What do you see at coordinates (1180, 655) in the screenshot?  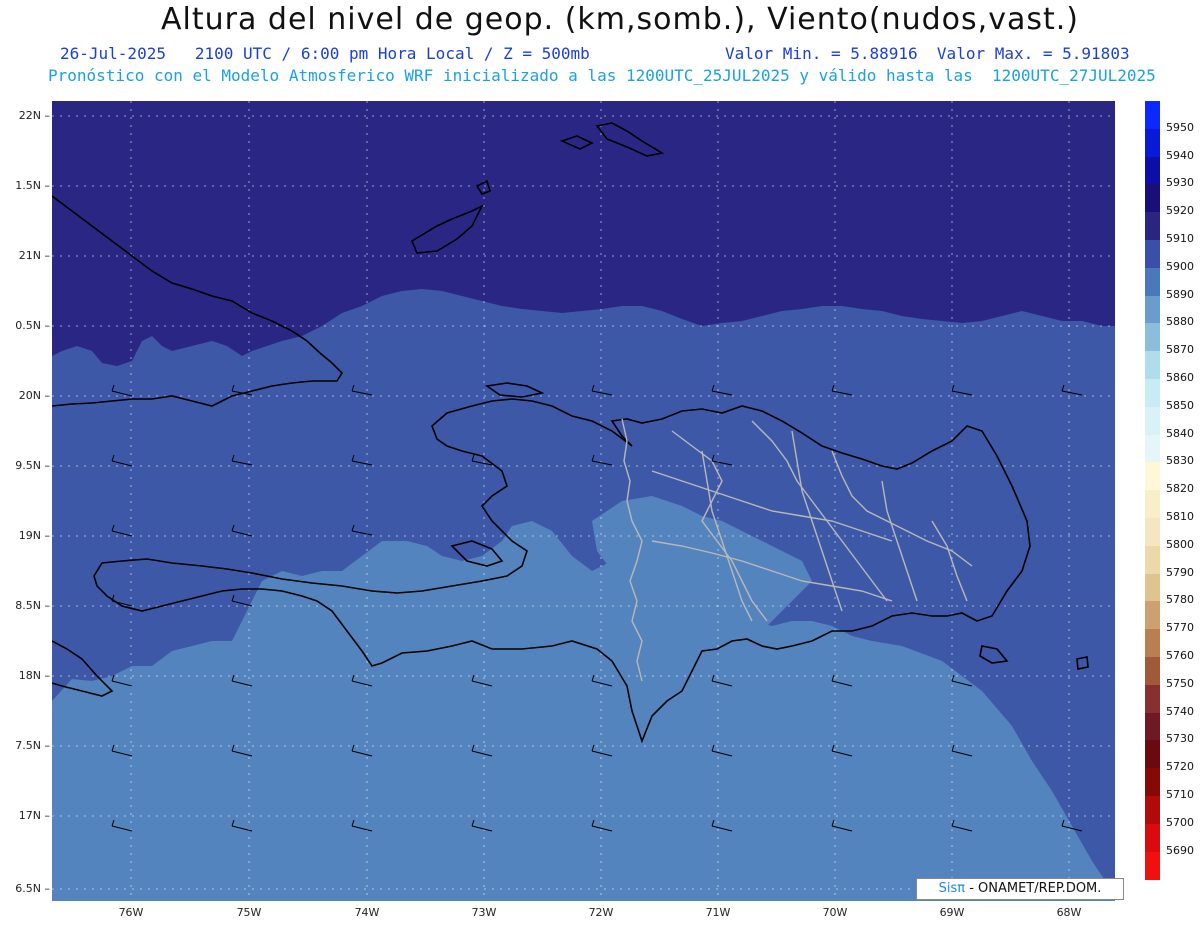 I see `color-bar-label: 5760` at bounding box center [1180, 655].